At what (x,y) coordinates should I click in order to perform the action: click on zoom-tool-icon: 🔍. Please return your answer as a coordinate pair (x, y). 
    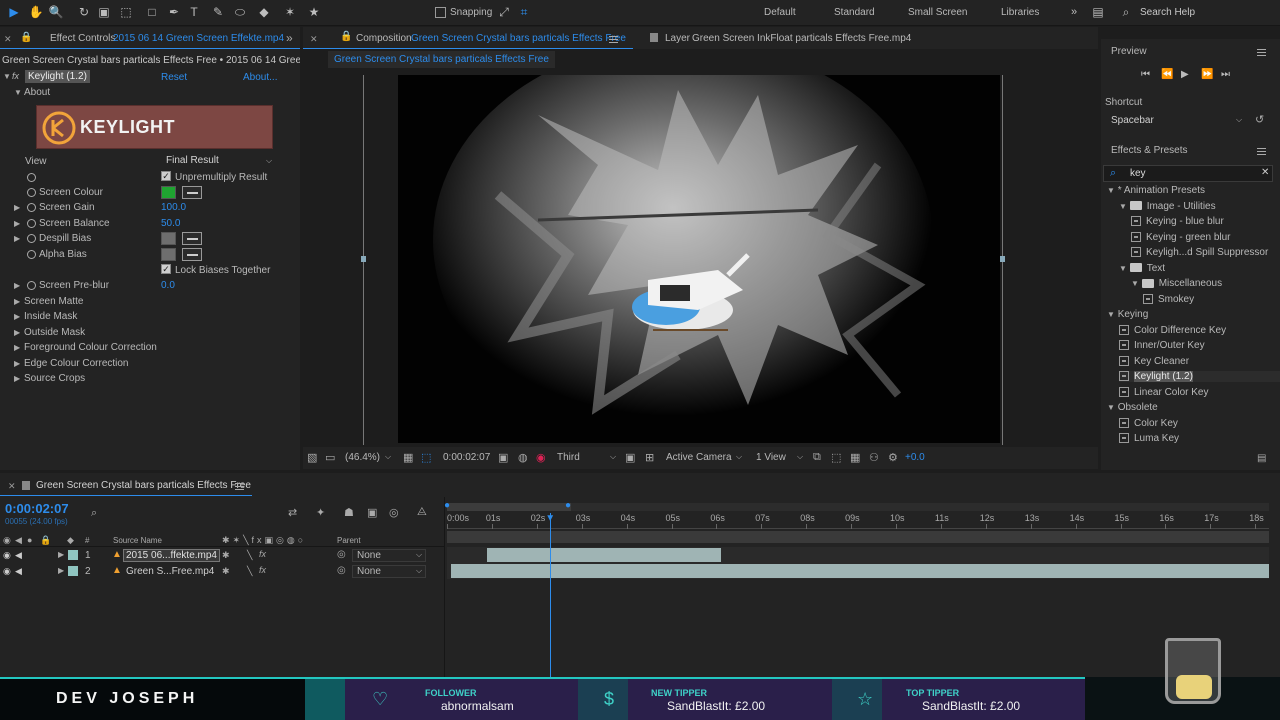
    Looking at the image, I should click on (56, 12).